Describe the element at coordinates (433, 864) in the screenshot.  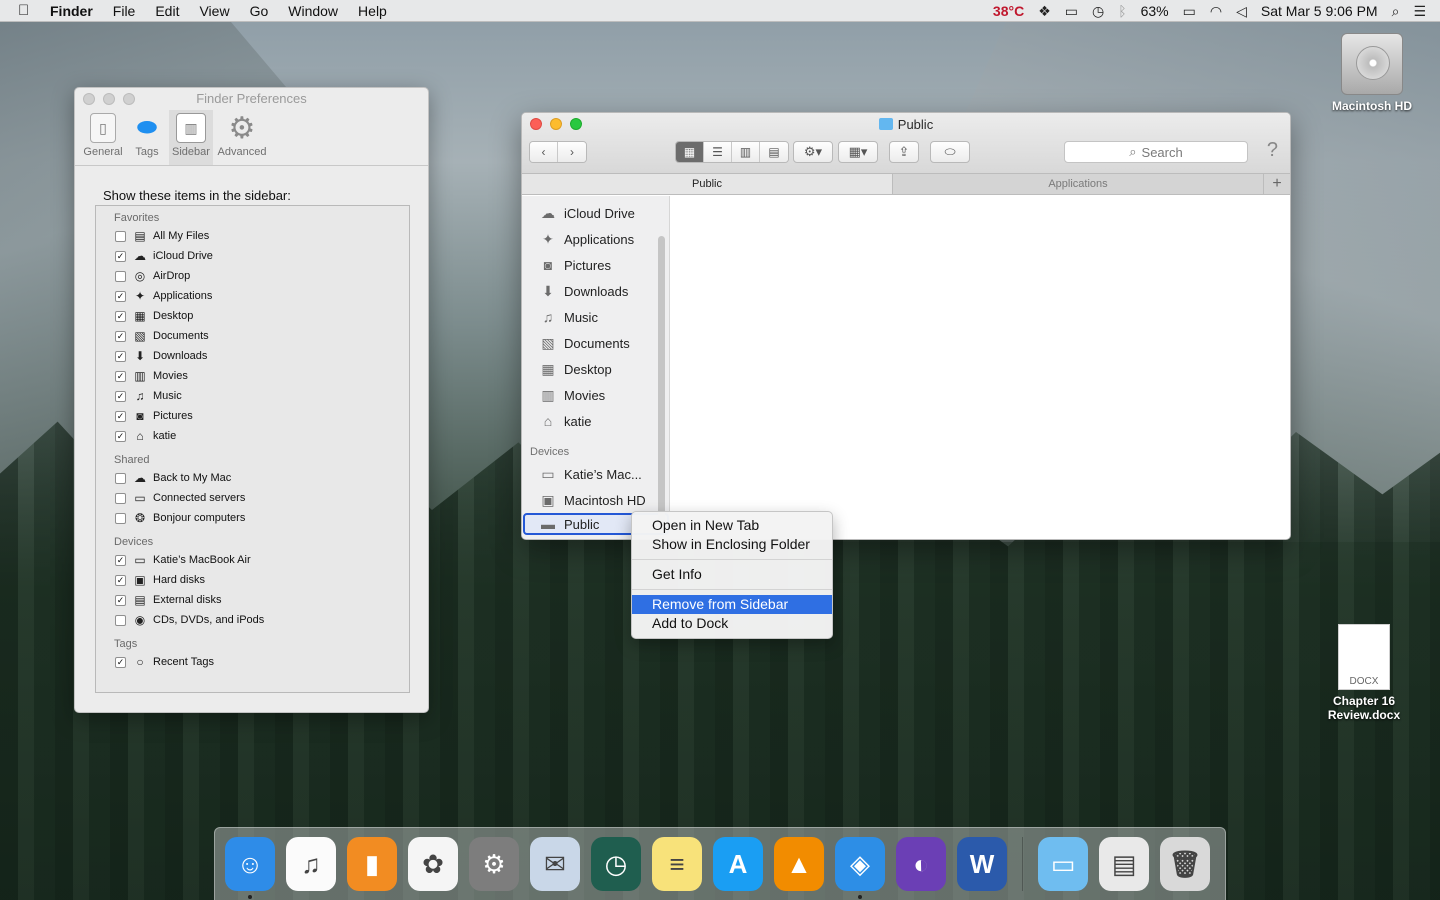
I see `dock-photos-icon: ✿` at that location.